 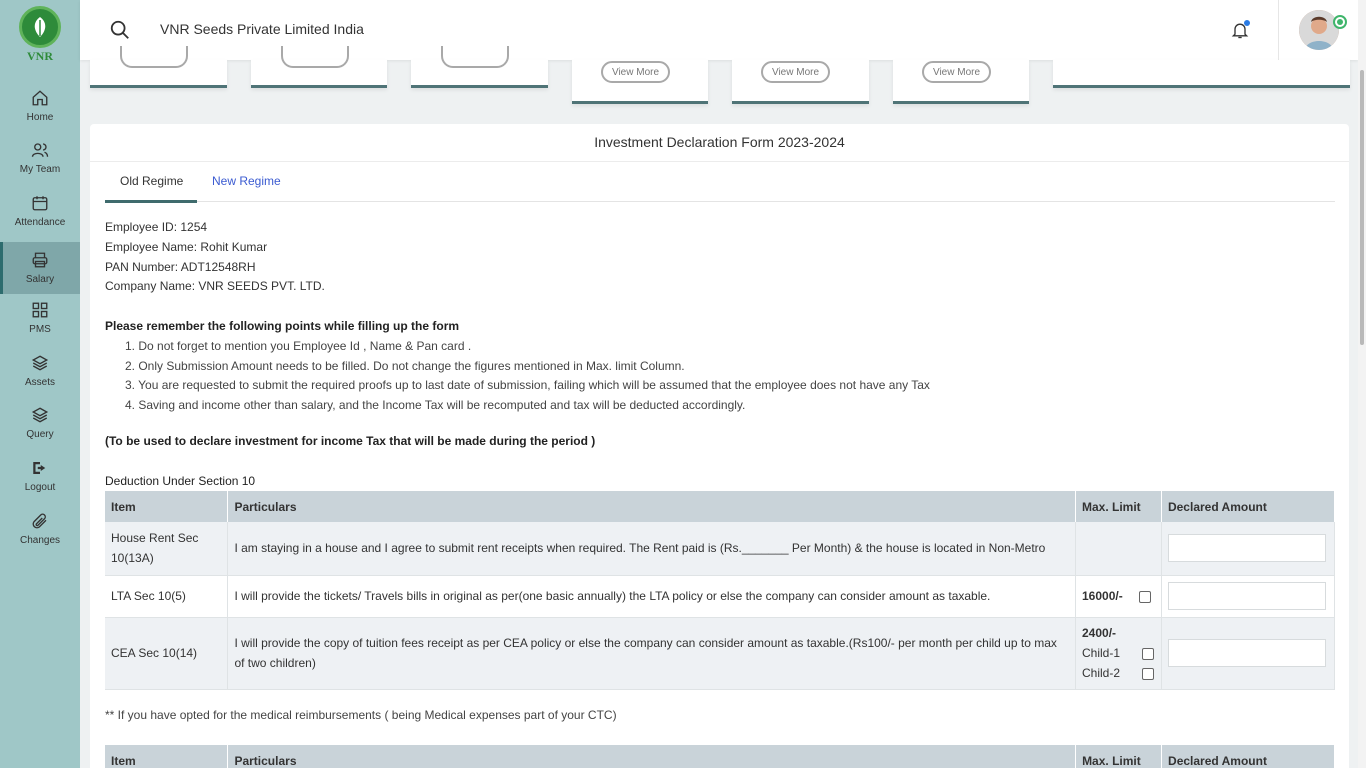 What do you see at coordinates (1144, 596) in the screenshot?
I see `lta-checkbox` at bounding box center [1144, 596].